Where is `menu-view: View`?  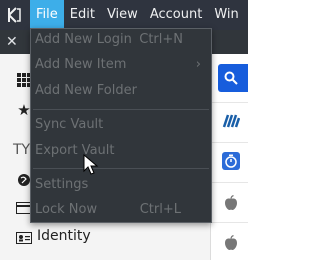
menu-view: View is located at coordinates (122, 15).